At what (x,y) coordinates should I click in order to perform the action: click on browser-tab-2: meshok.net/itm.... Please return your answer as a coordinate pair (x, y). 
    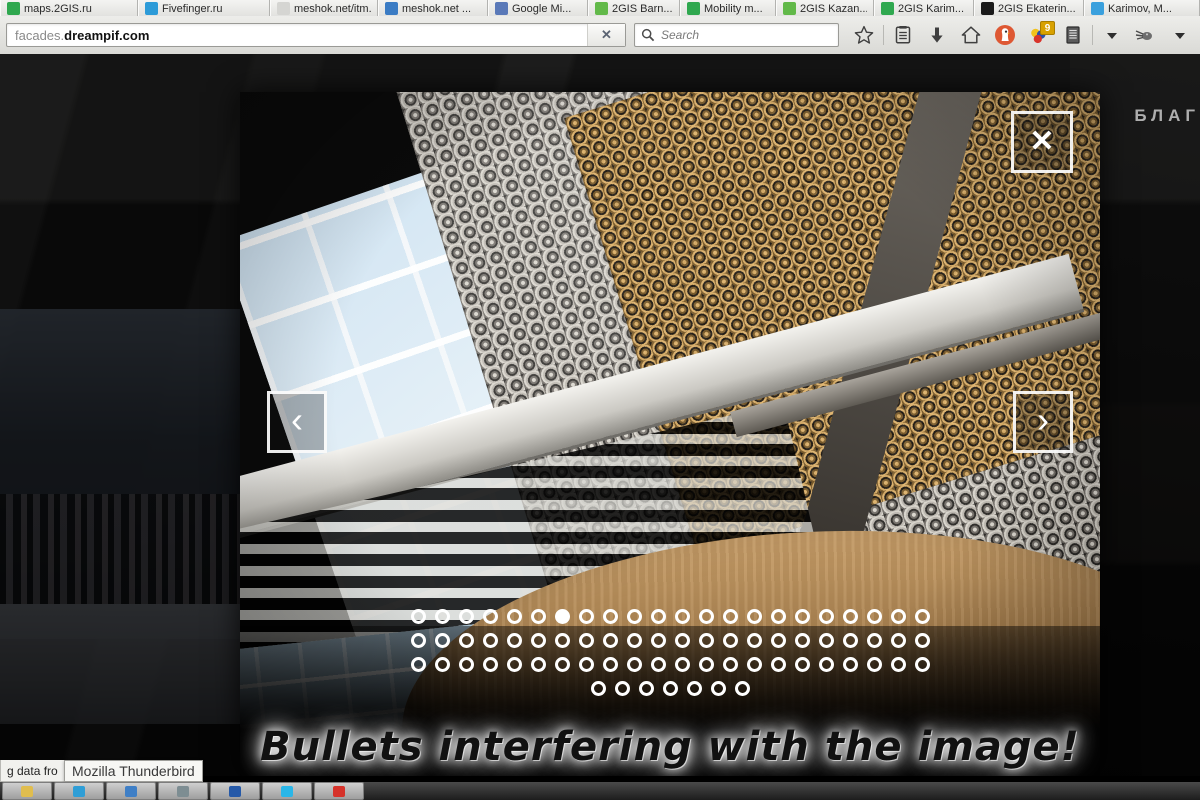
    Looking at the image, I should click on (324, 8).